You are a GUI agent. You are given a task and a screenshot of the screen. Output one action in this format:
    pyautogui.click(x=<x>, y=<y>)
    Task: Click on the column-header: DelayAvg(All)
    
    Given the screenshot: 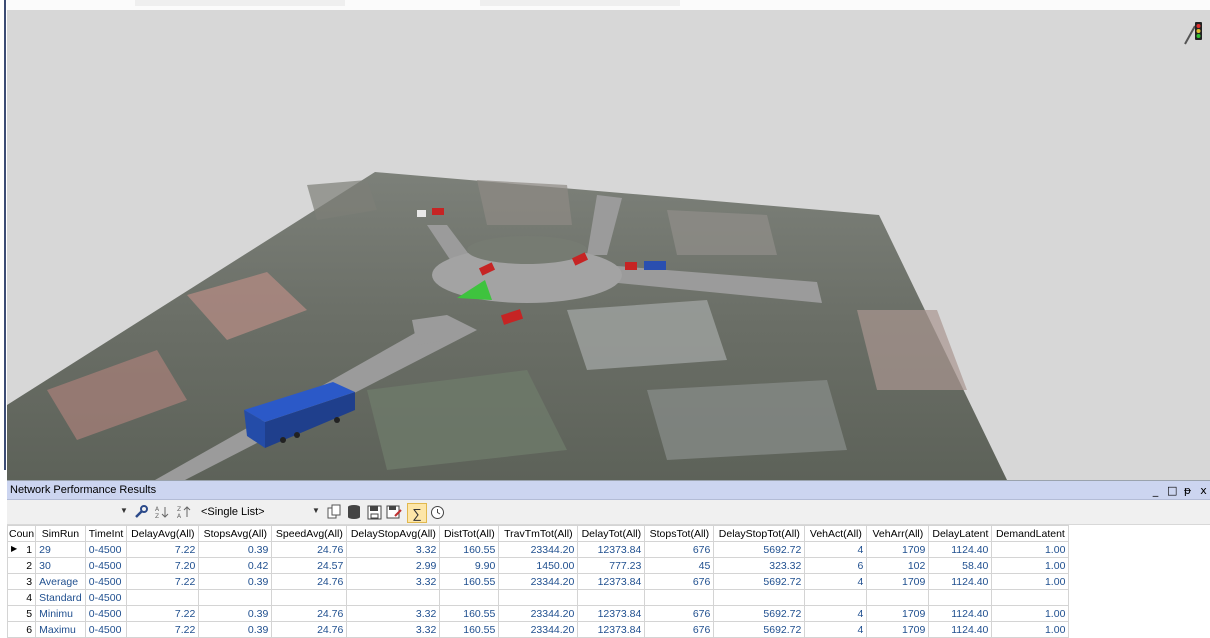 What is the action you would take?
    pyautogui.click(x=163, y=533)
    